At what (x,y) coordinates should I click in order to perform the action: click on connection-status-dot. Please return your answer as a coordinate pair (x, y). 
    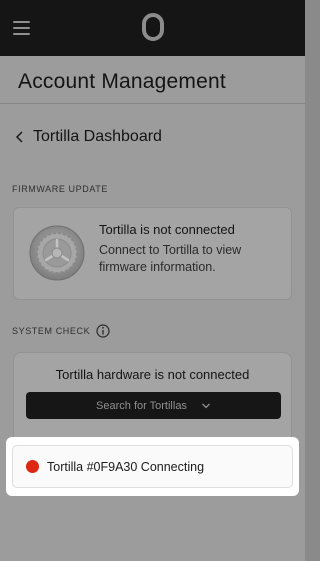
    Looking at the image, I should click on (32, 466).